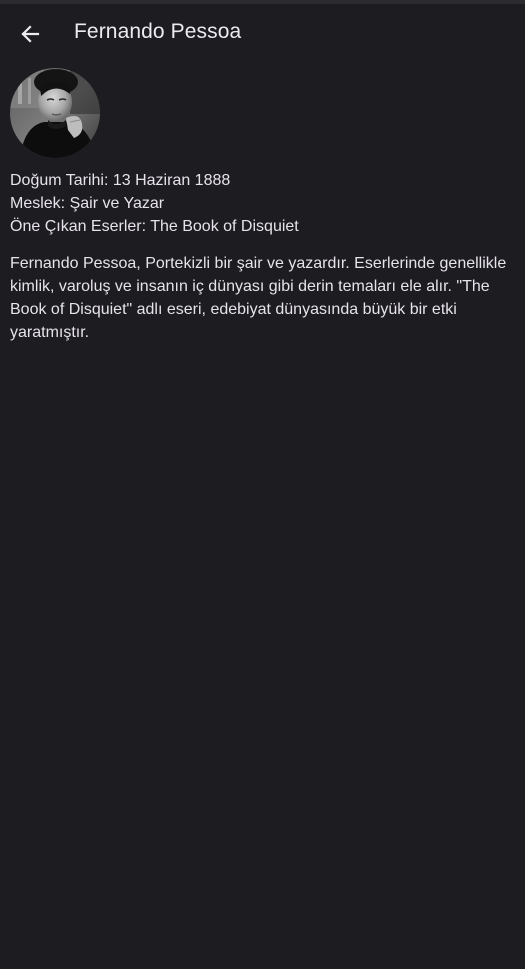 The width and height of the screenshot is (525, 969). I want to click on arrow-back-icon, so click(30, 34).